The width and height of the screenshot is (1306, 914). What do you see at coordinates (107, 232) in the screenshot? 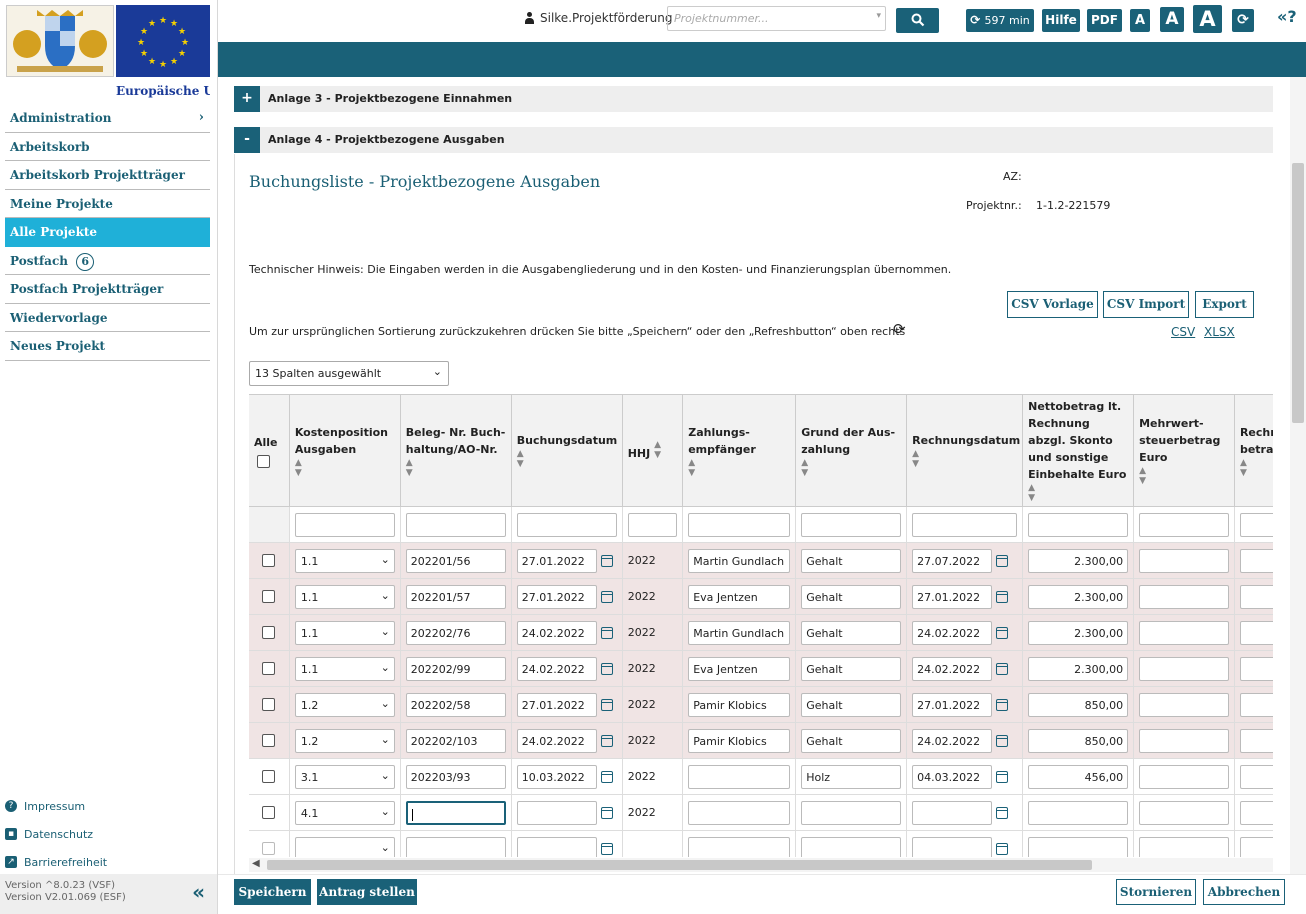
I see `sidebar-item-alle-projekte: Alle Projekte` at bounding box center [107, 232].